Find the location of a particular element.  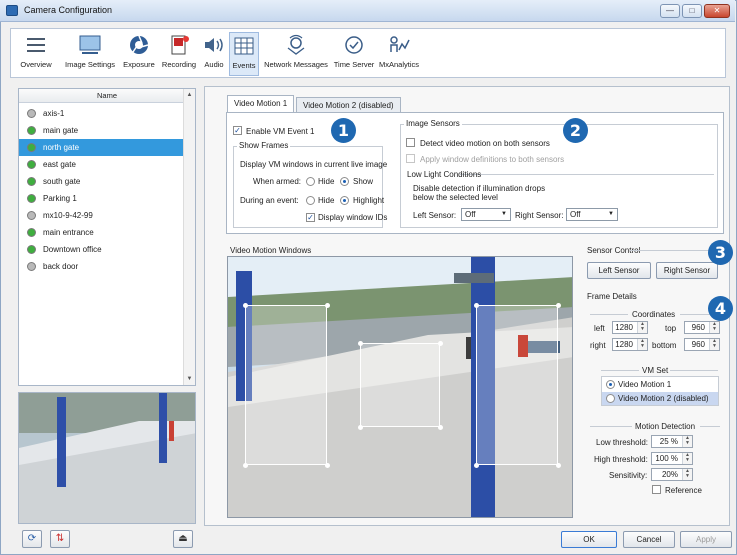

camera-list-item: main entrance is located at coordinates (101, 232).